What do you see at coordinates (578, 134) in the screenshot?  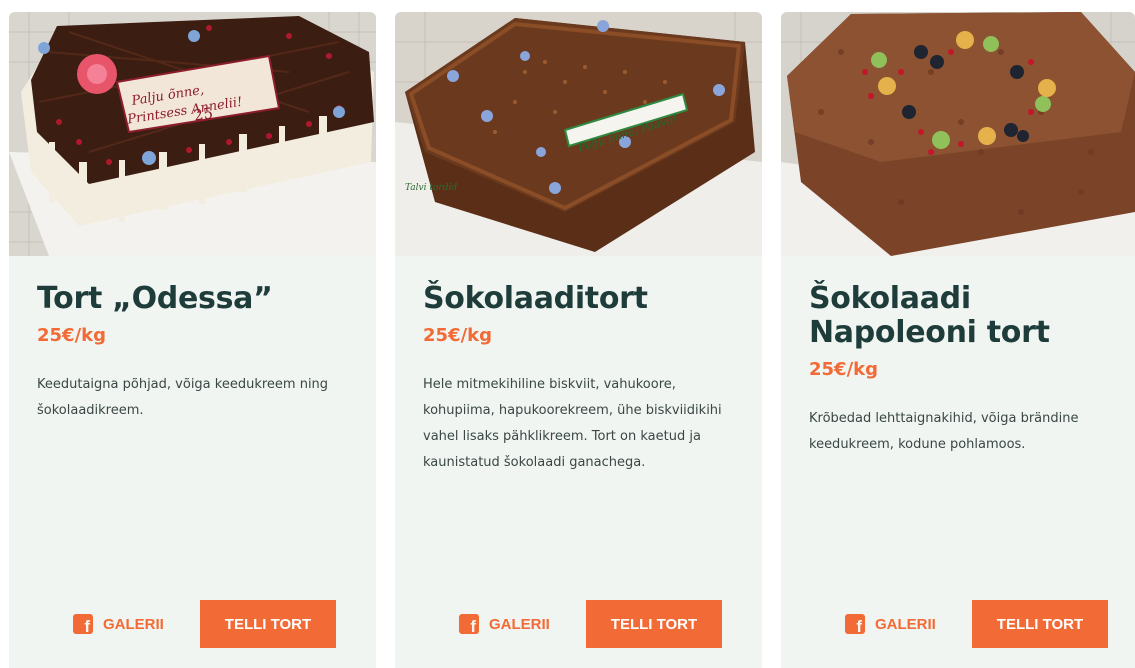 I see `cake-photo: Palju õnne, Paavo! Talvi tordid` at bounding box center [578, 134].